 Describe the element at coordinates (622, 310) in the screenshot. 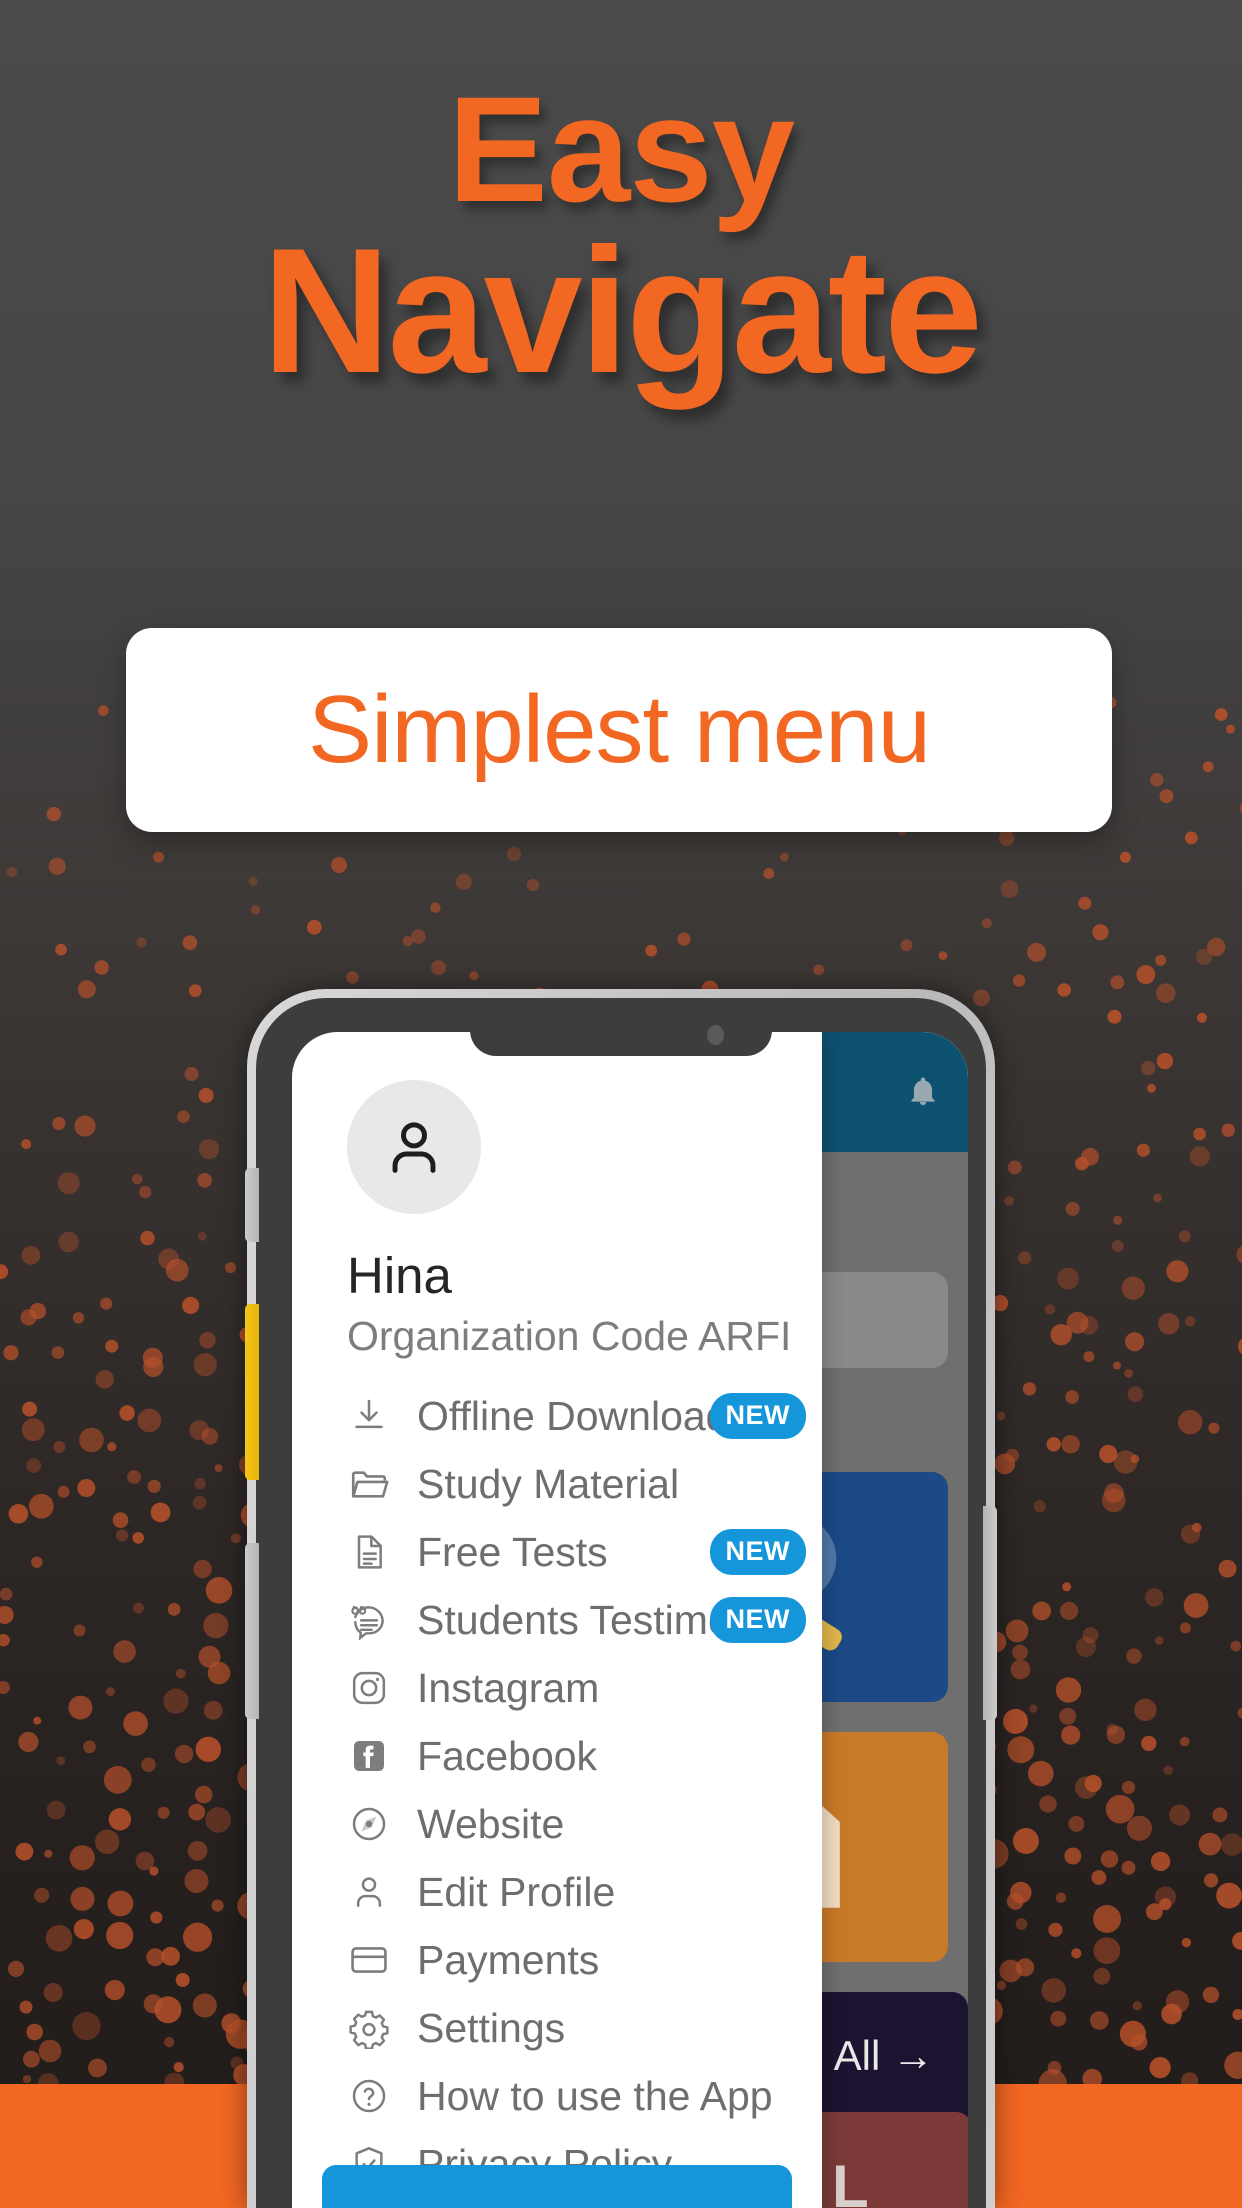

I see `headline-line-2: Navigate` at that location.